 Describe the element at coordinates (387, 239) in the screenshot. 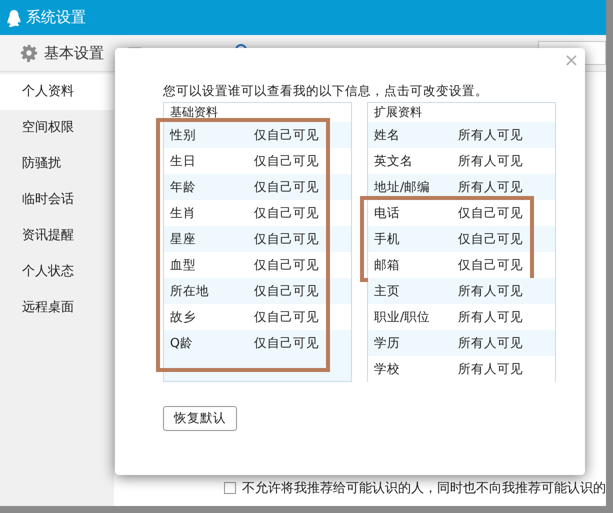

I see `field-name: 手机` at that location.